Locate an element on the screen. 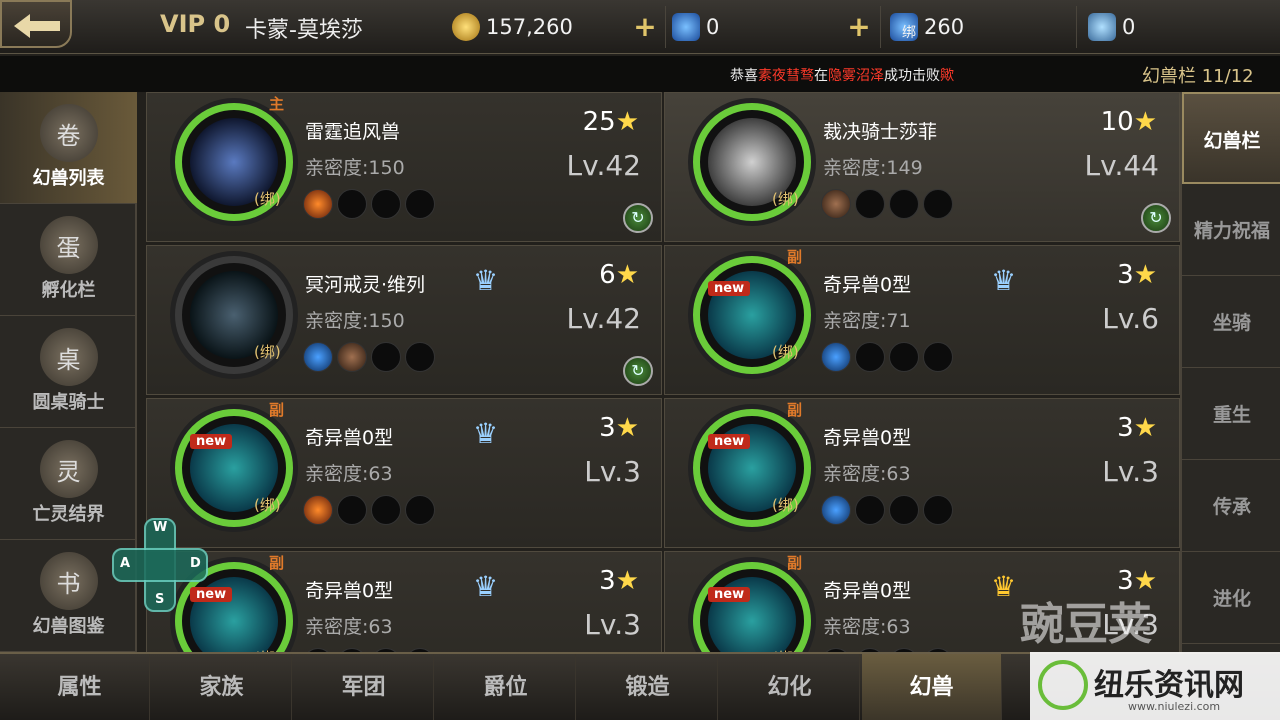 The width and height of the screenshot is (1280, 720). beast-card: (绑) 冥河戒灵·维列 亲密度:150 ♛ 6★ Lv.42 ↻ is located at coordinates (404, 320).